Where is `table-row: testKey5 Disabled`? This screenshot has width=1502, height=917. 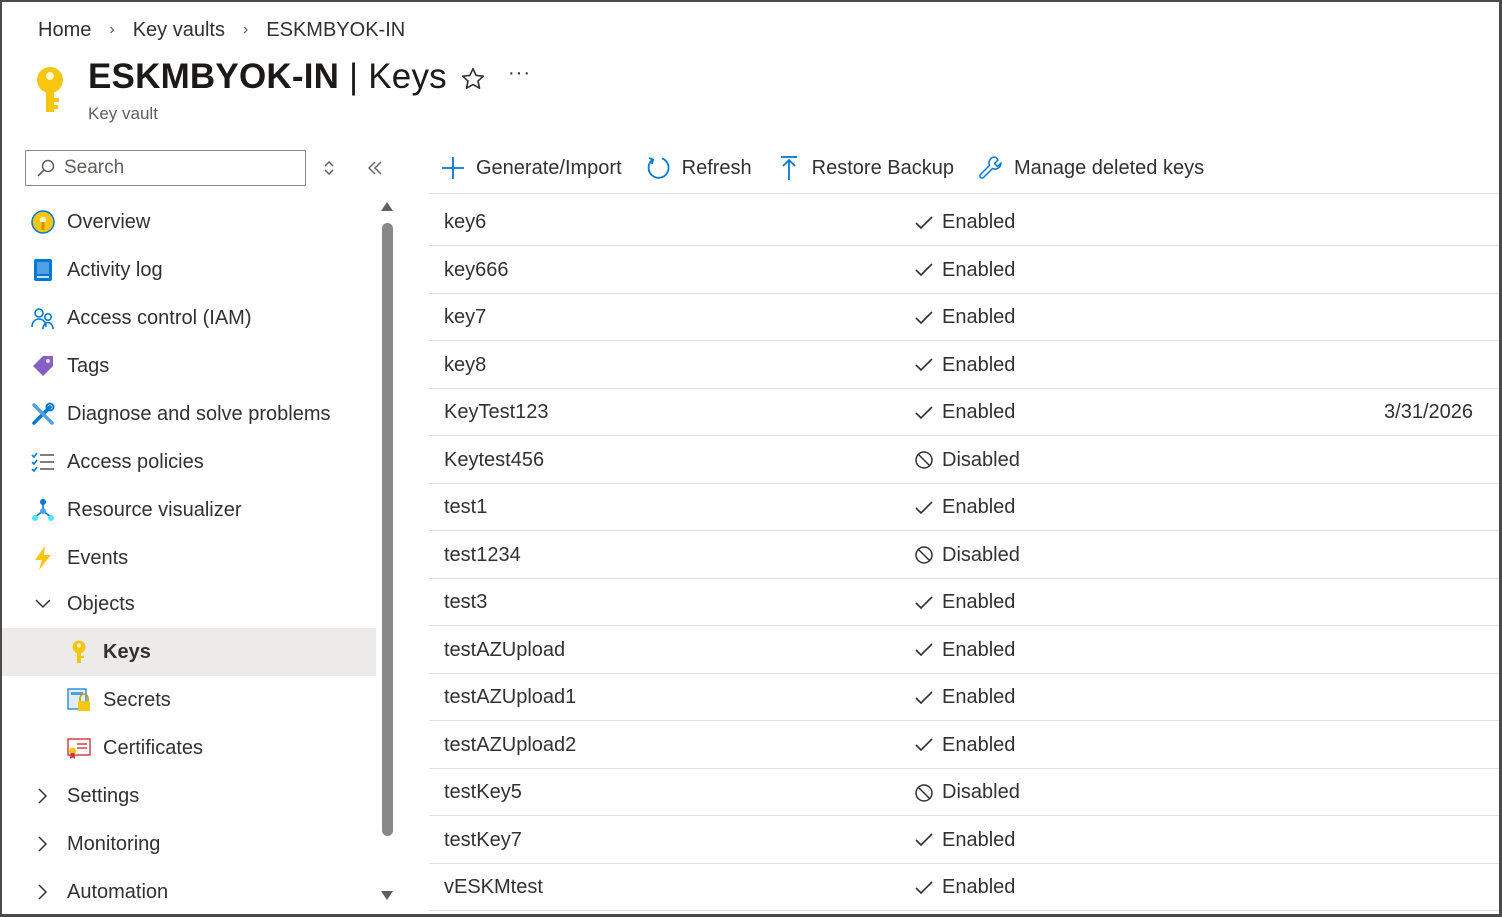
table-row: testKey5 Disabled is located at coordinates (964, 792).